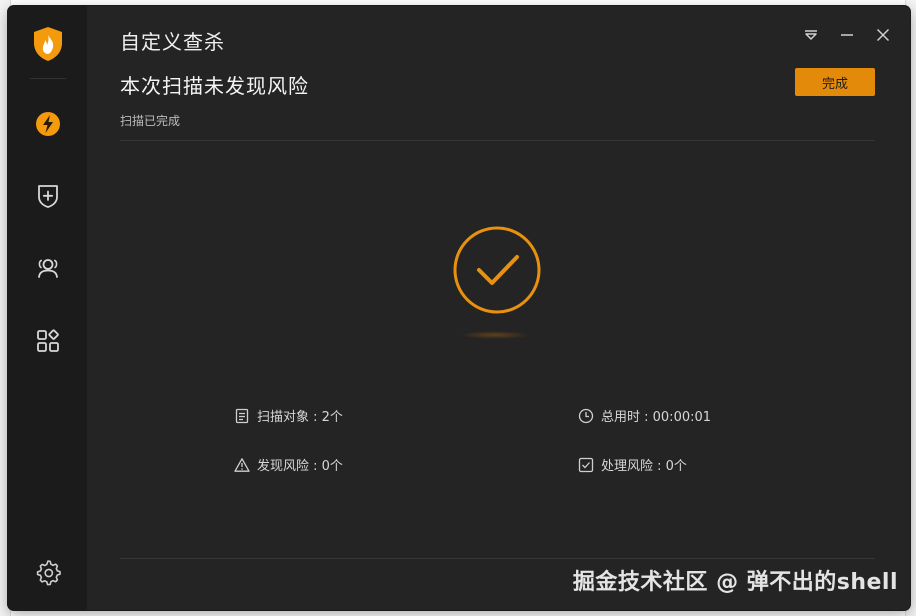 This screenshot has width=916, height=616. What do you see at coordinates (495, 335) in the screenshot?
I see `check-shadow` at bounding box center [495, 335].